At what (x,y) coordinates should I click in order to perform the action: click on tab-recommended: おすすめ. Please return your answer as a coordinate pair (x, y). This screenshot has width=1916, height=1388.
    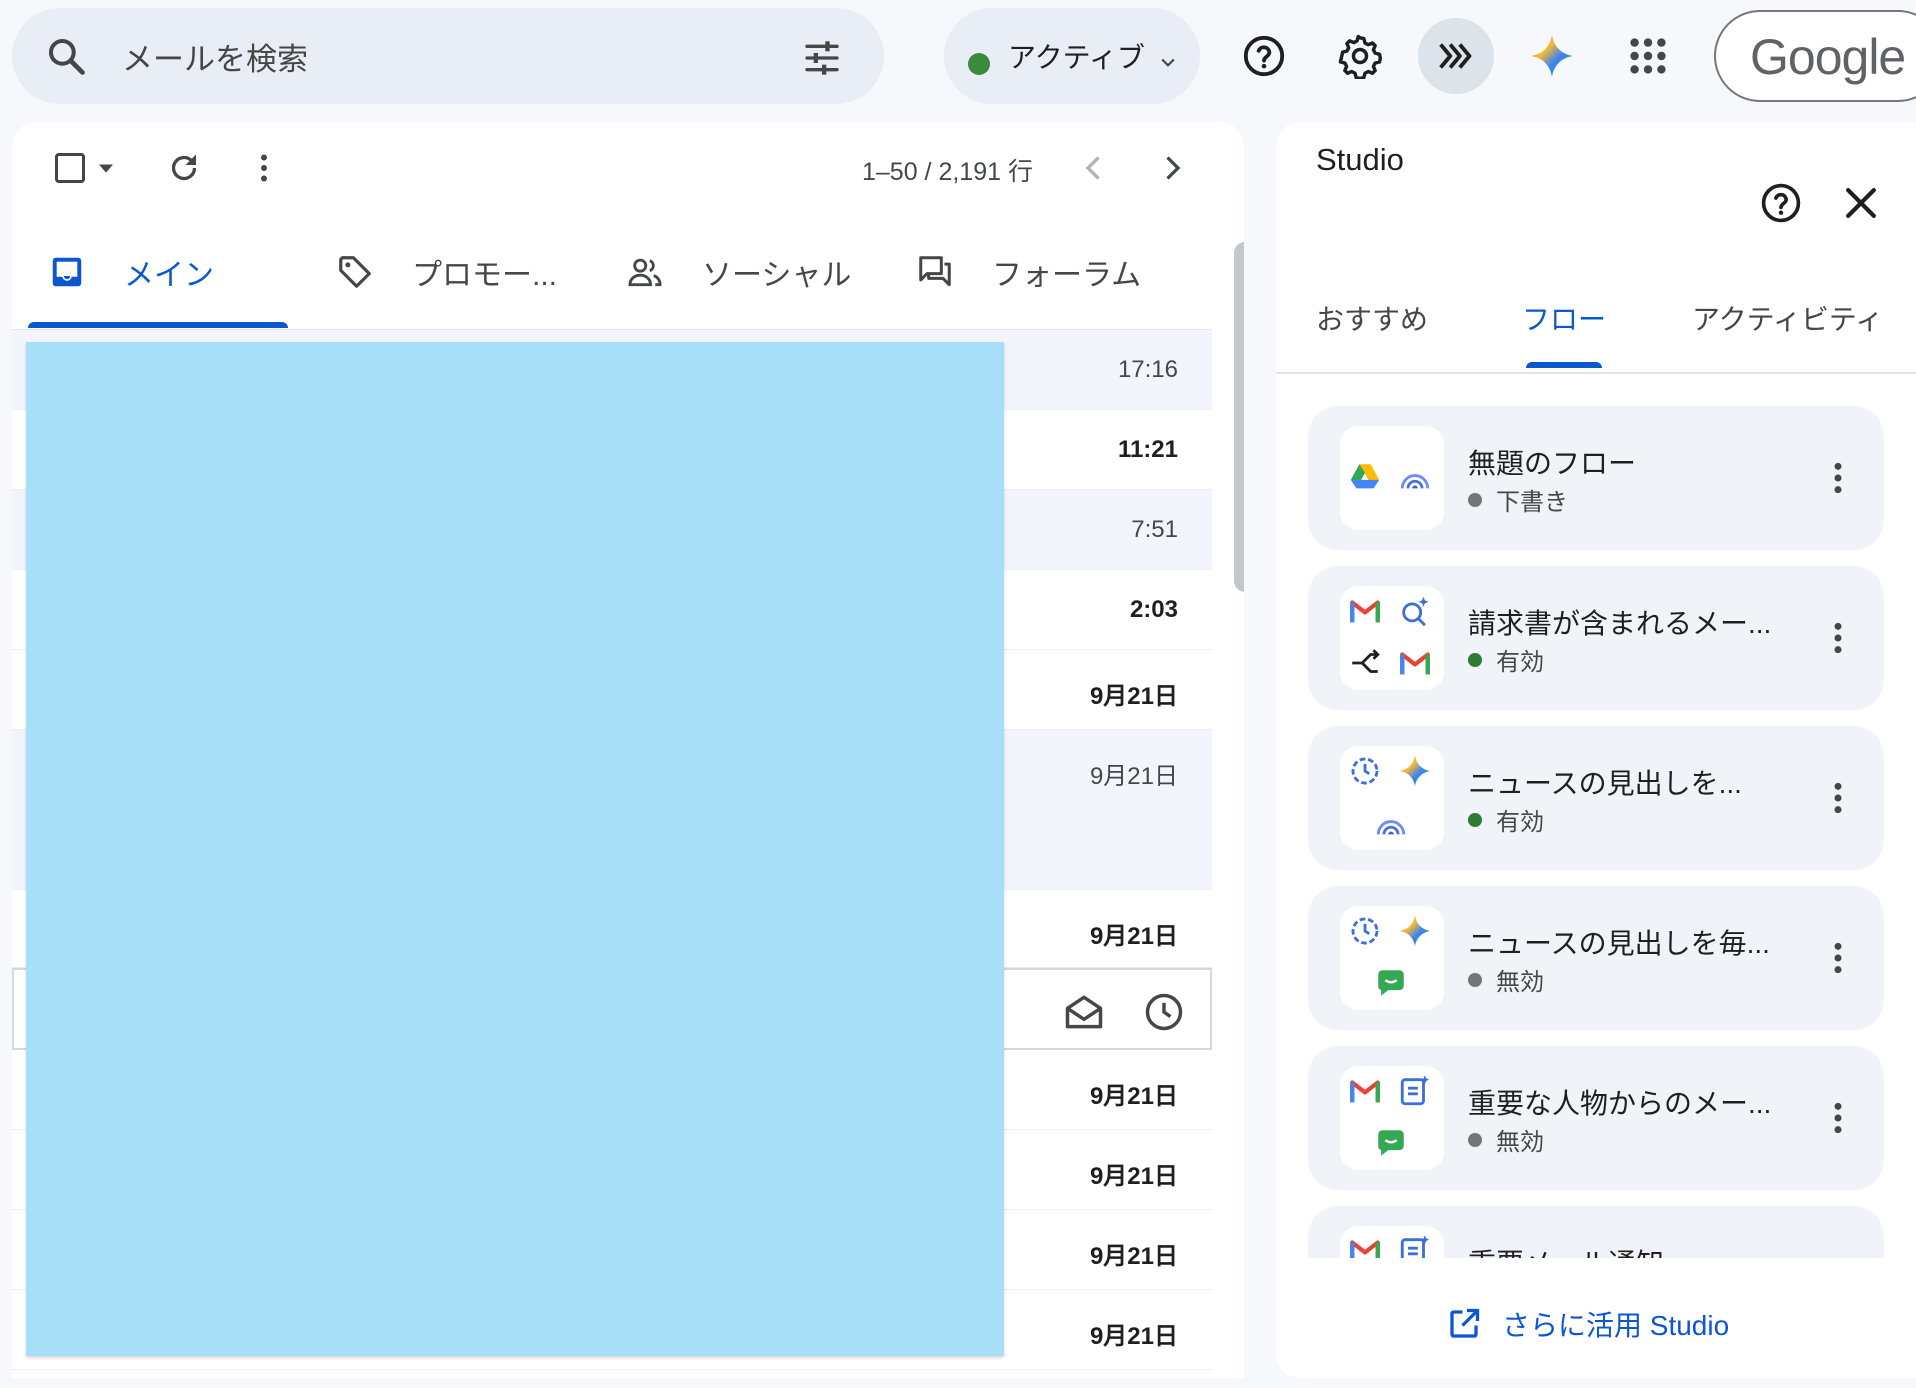
    Looking at the image, I should click on (1372, 318).